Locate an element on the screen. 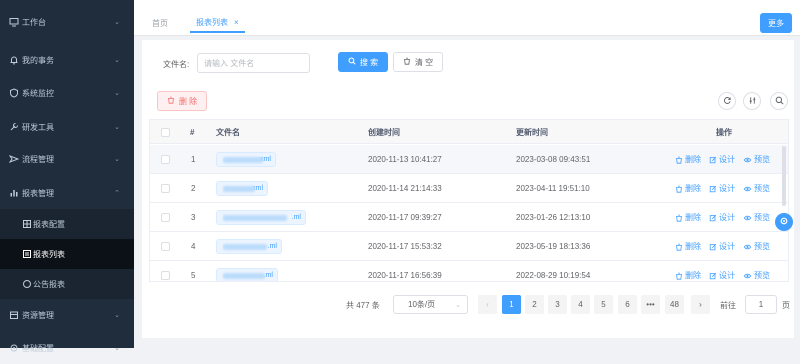 This screenshot has width=800, height=364. sidebar-subitem-label: 公告报表 is located at coordinates (49, 284).